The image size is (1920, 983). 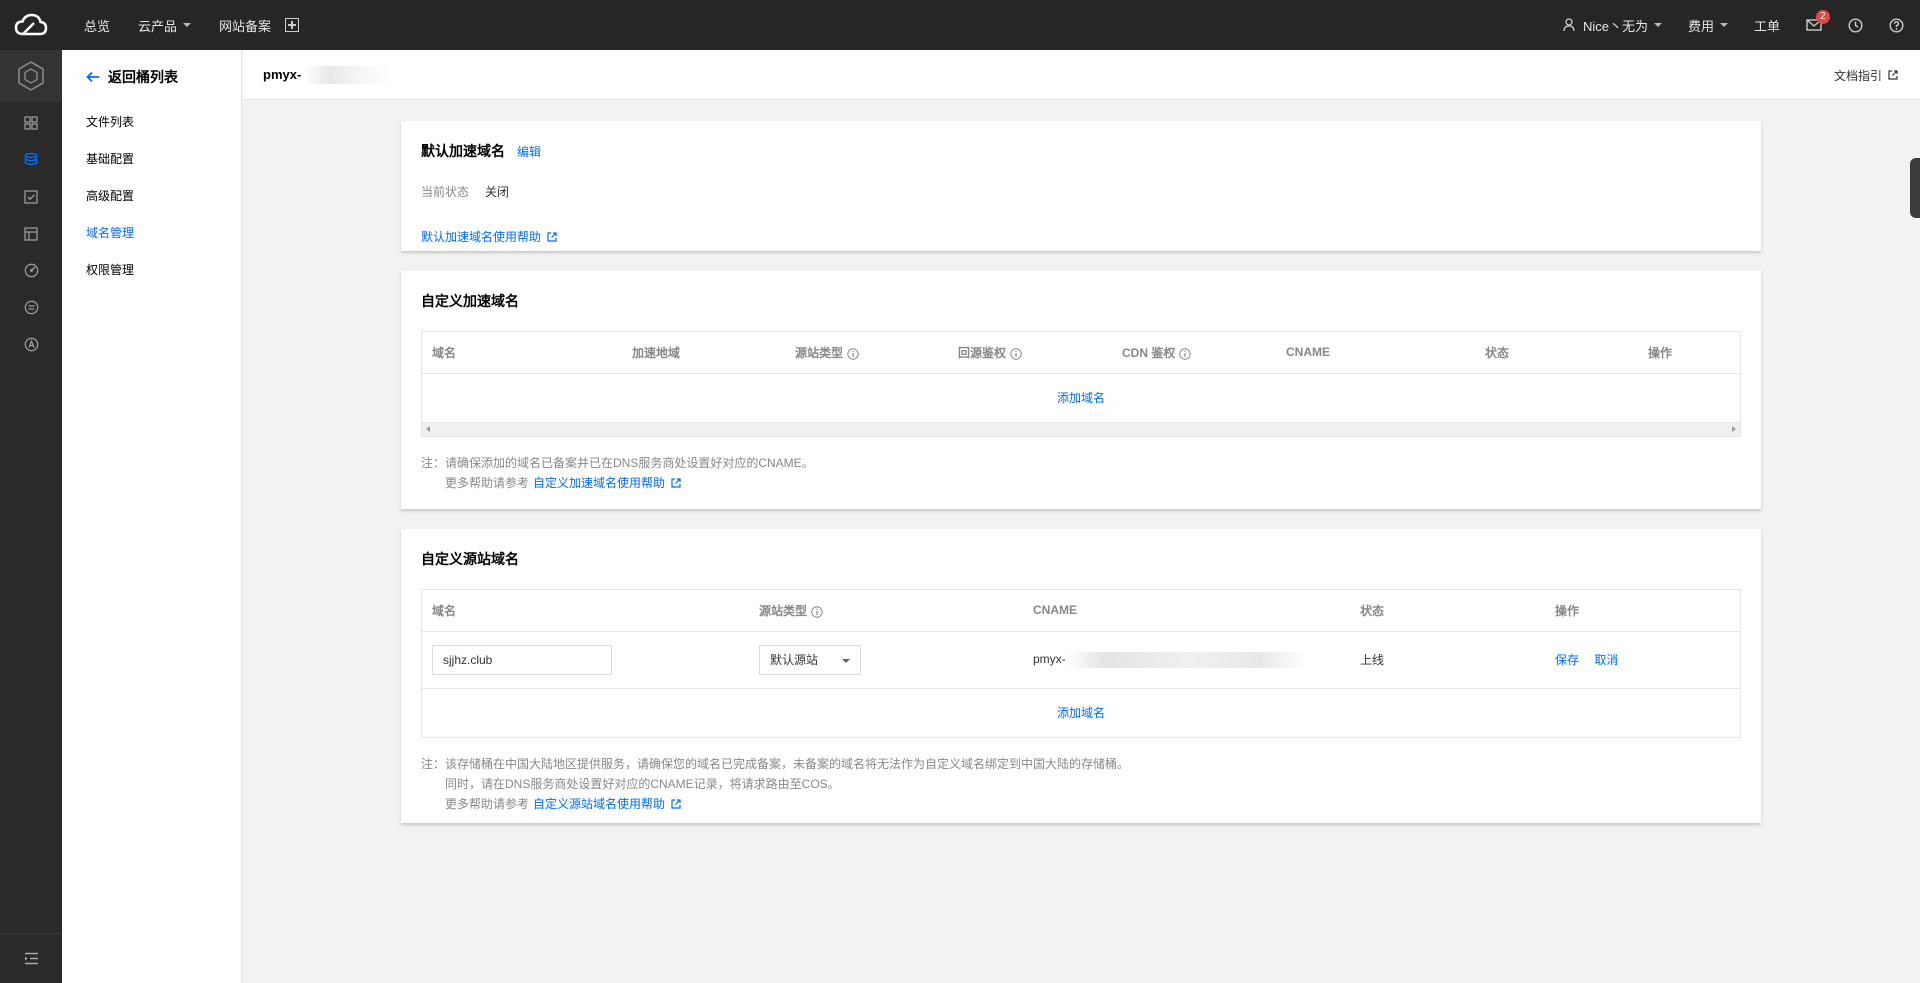 I want to click on help-icon, so click(x=1896, y=25).